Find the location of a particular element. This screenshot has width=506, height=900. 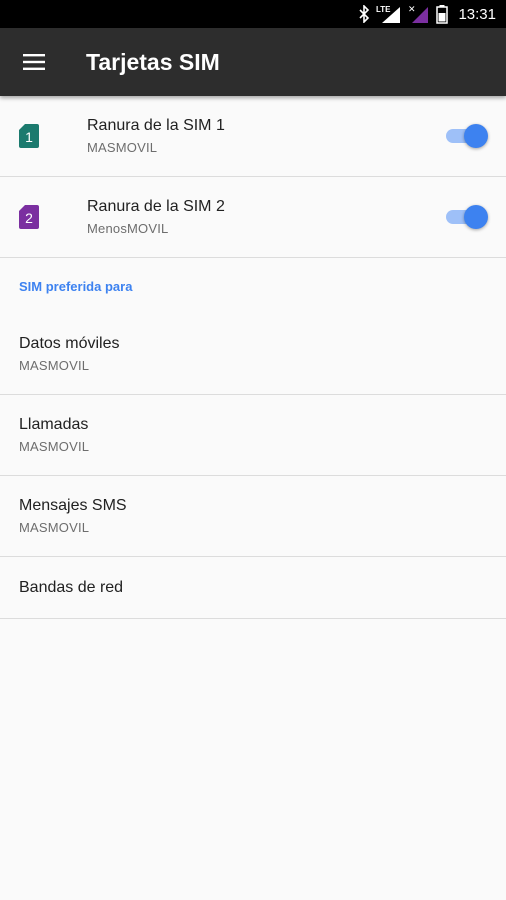

pref-item-network-bands: Bandas de red is located at coordinates (253, 588).